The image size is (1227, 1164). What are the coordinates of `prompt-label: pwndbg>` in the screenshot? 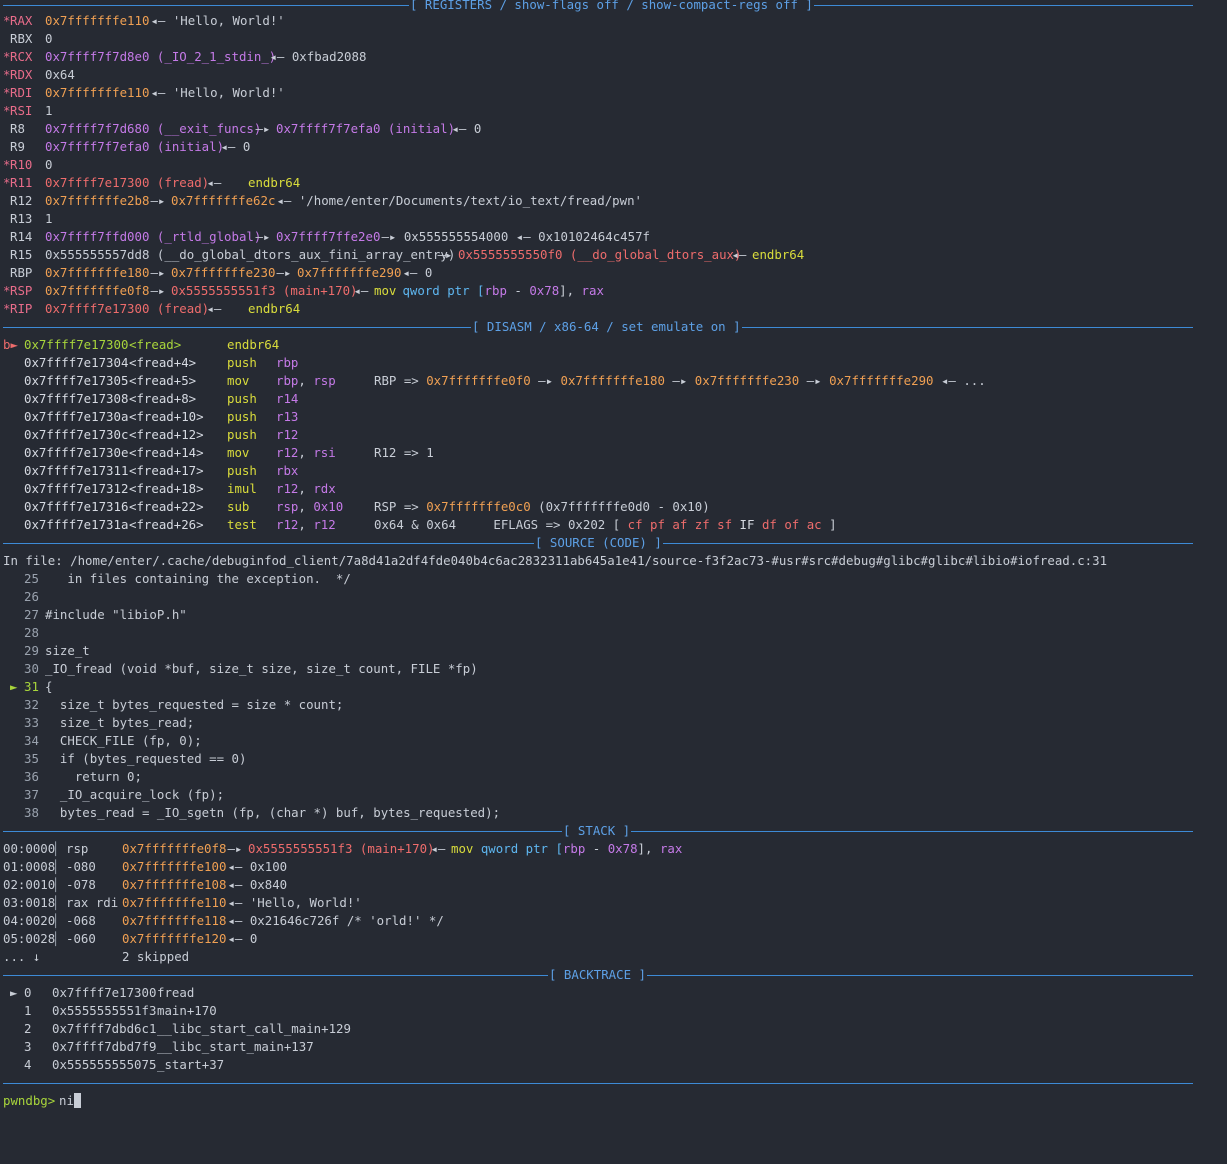 It's located at (29, 1100).